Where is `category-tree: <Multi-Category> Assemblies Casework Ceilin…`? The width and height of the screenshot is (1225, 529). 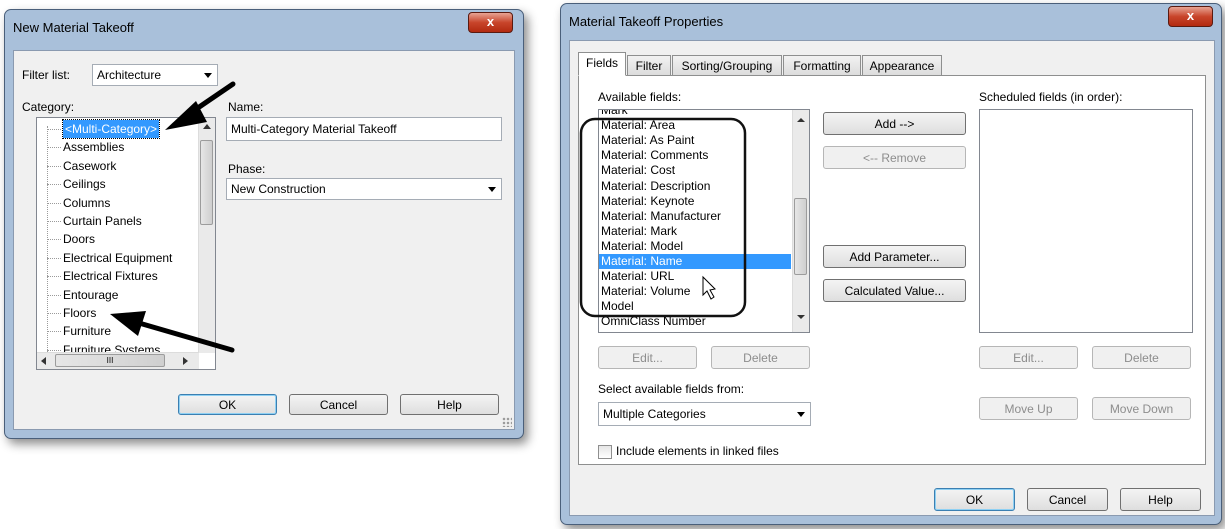 category-tree: <Multi-Category> Assemblies Casework Ceilin… is located at coordinates (126, 243).